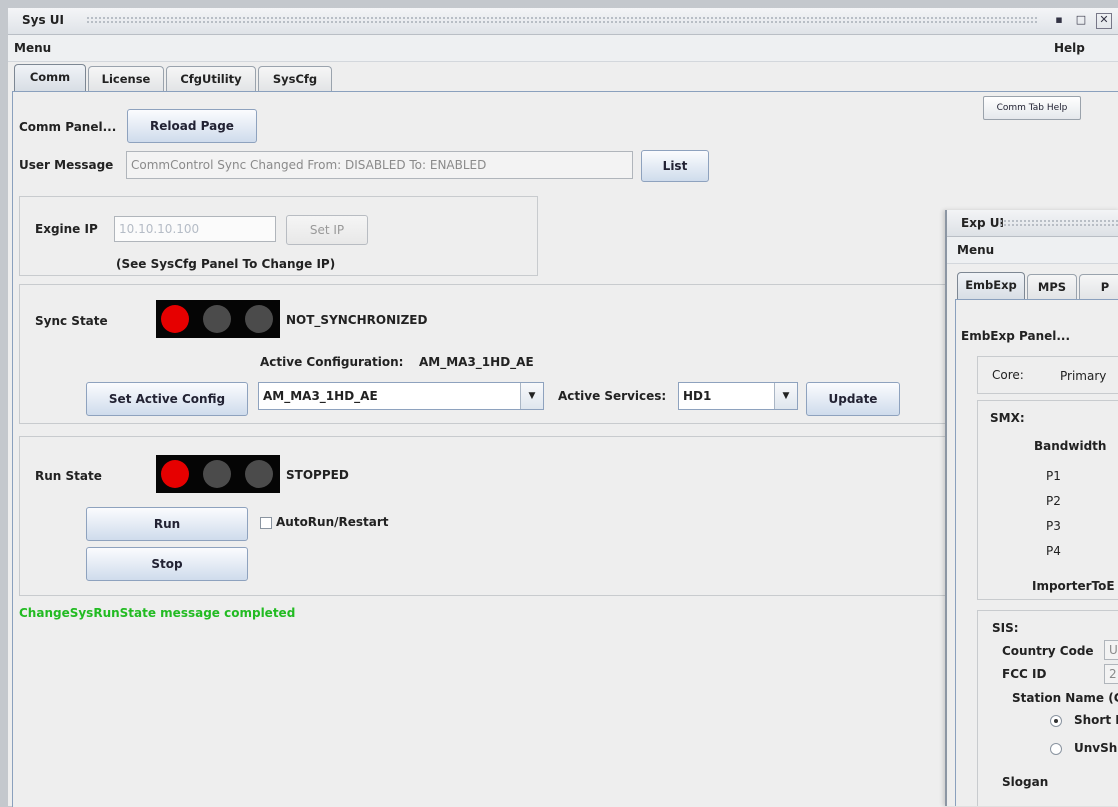 The width and height of the screenshot is (1118, 807). Describe the element at coordinates (1047, 375) in the screenshot. I see `core-group: Core: Primary` at that location.